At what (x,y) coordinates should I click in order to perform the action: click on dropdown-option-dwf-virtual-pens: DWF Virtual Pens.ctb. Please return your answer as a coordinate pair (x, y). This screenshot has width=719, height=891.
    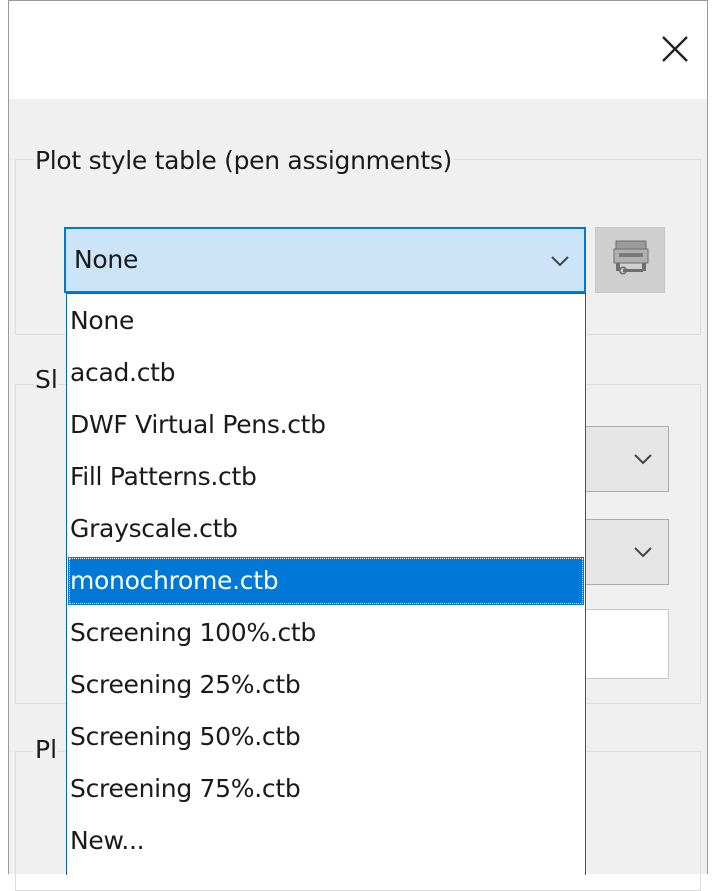
    Looking at the image, I should click on (326, 425).